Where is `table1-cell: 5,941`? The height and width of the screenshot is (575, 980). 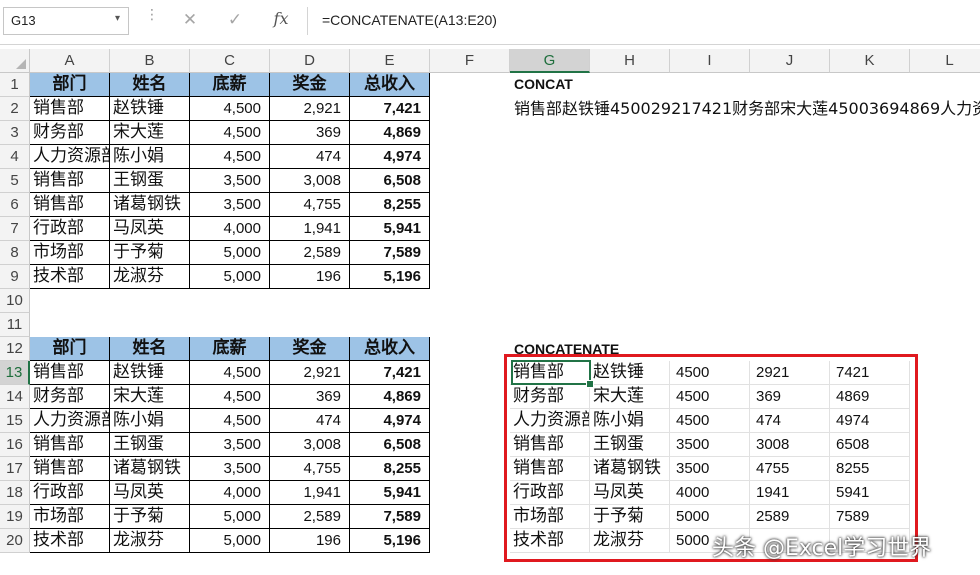 table1-cell: 5,941 is located at coordinates (390, 229).